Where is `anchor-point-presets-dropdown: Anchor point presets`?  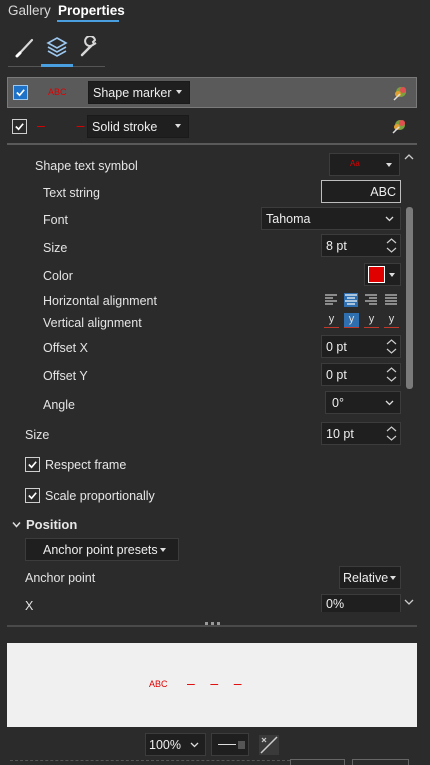 anchor-point-presets-dropdown: Anchor point presets is located at coordinates (102, 549).